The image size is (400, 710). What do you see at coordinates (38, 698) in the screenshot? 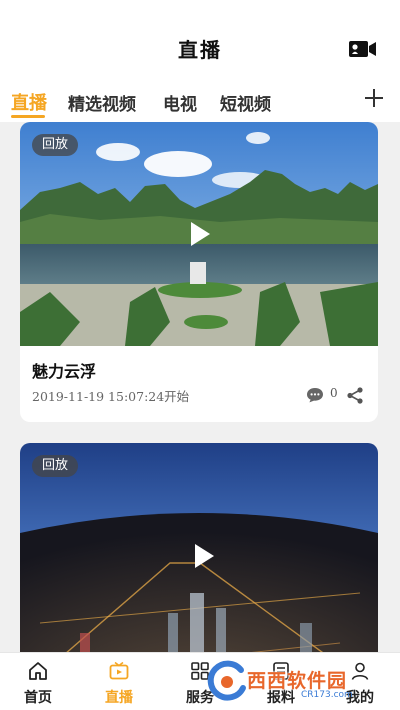
I see `nav-label: 首页` at bounding box center [38, 698].